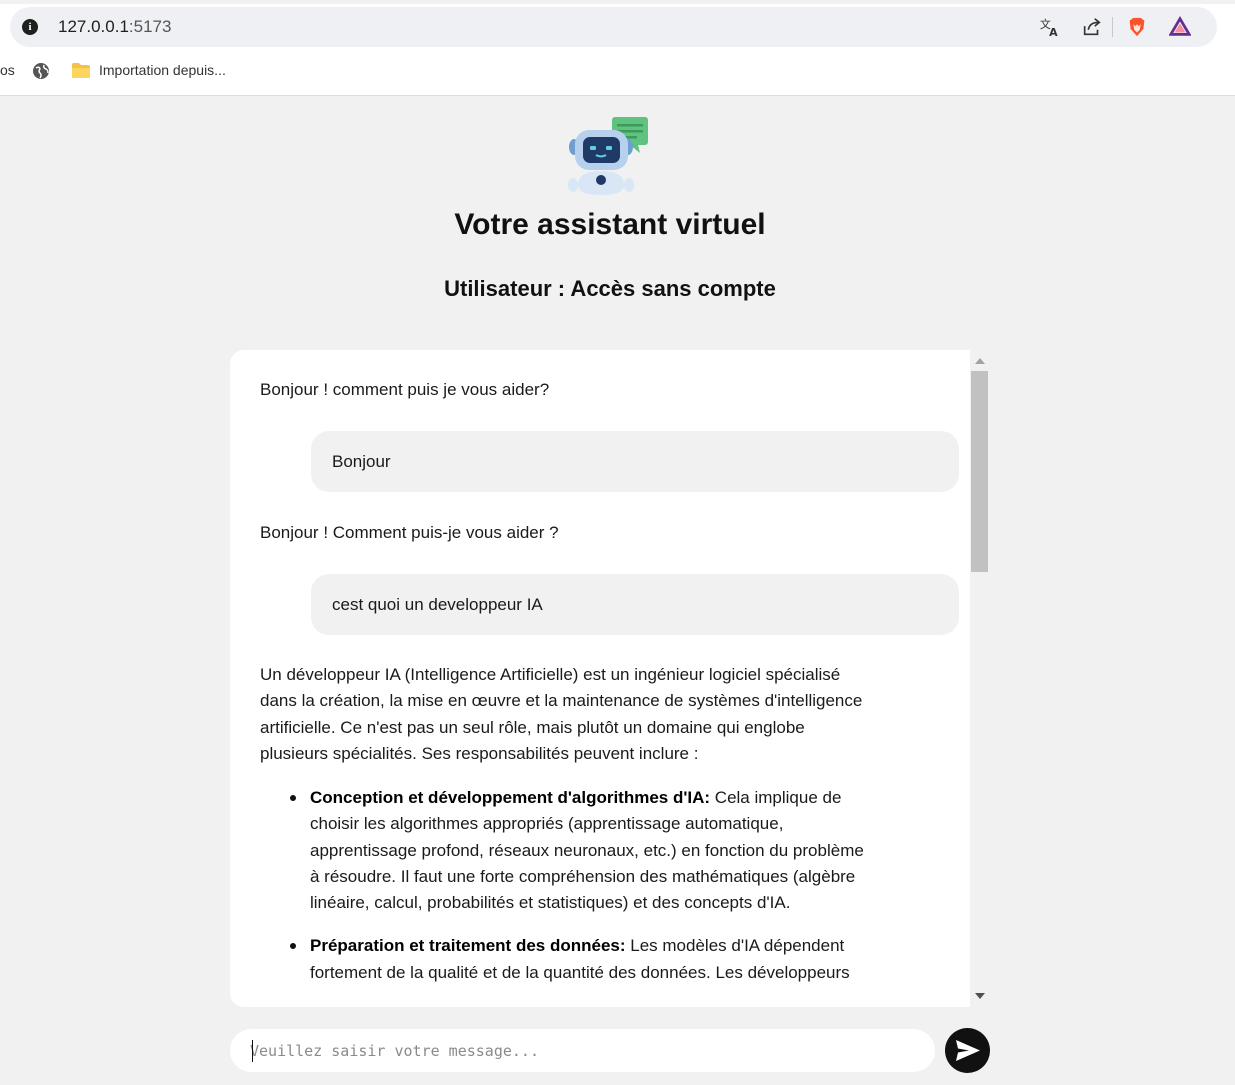 The width and height of the screenshot is (1235, 1085). I want to click on list-item-title: Préparation et traitement des données:, so click(468, 946).